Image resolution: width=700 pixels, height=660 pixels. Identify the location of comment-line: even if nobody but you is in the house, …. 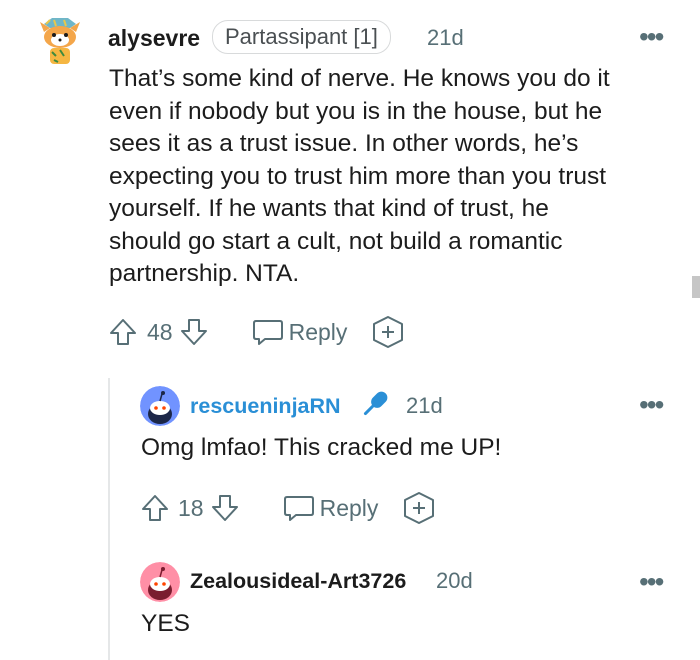
(356, 111).